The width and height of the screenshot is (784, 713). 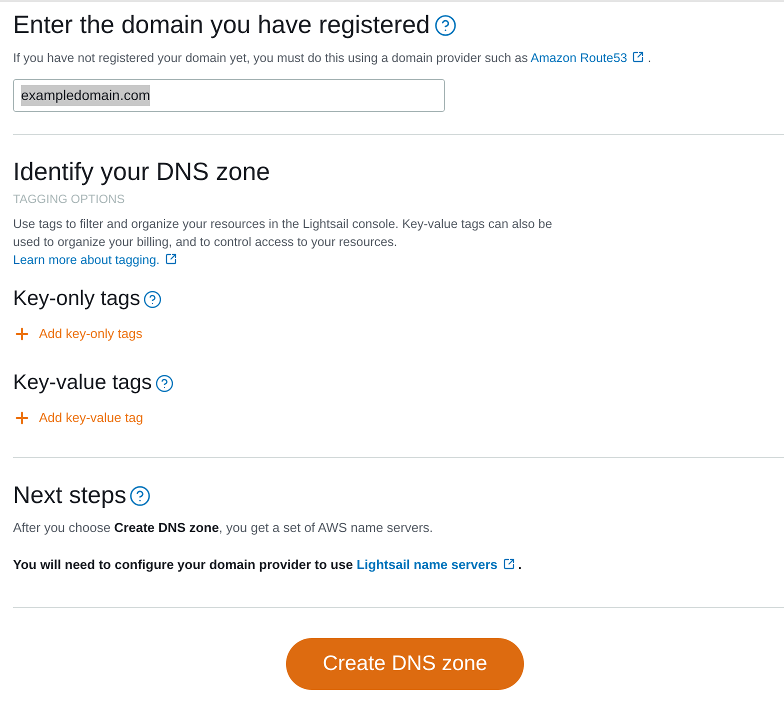 I want to click on next-steps-text: After you choose Create DNS zone, you get a set of AWS name servers., so click(x=223, y=528).